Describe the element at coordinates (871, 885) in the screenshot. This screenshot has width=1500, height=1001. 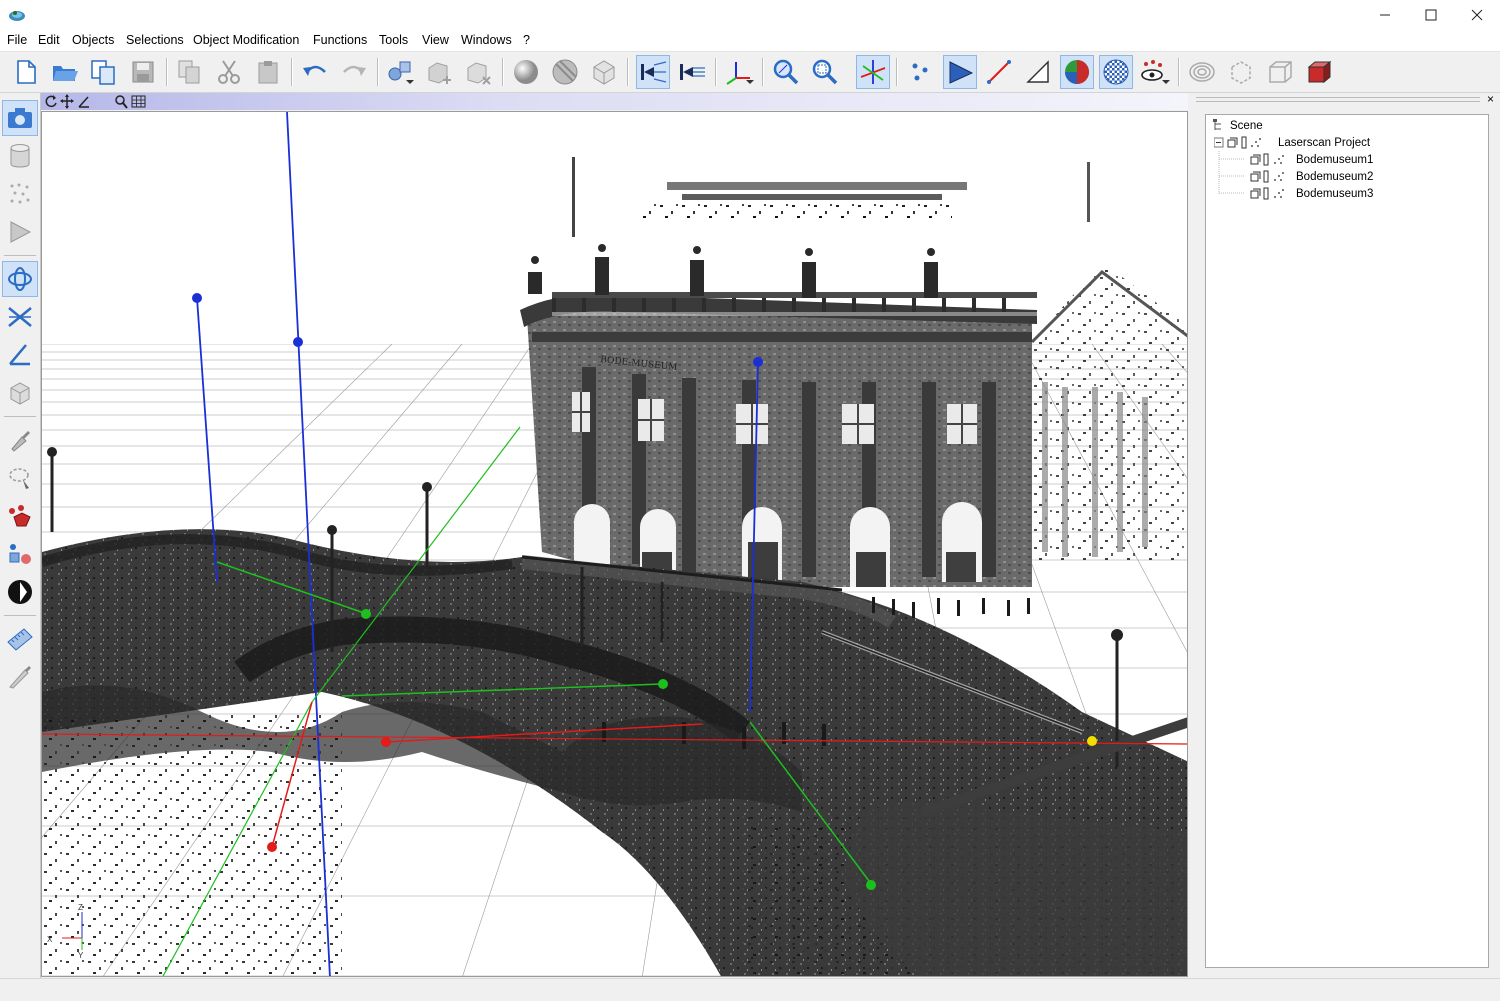
I see `scanner-3-y2-marker` at that location.